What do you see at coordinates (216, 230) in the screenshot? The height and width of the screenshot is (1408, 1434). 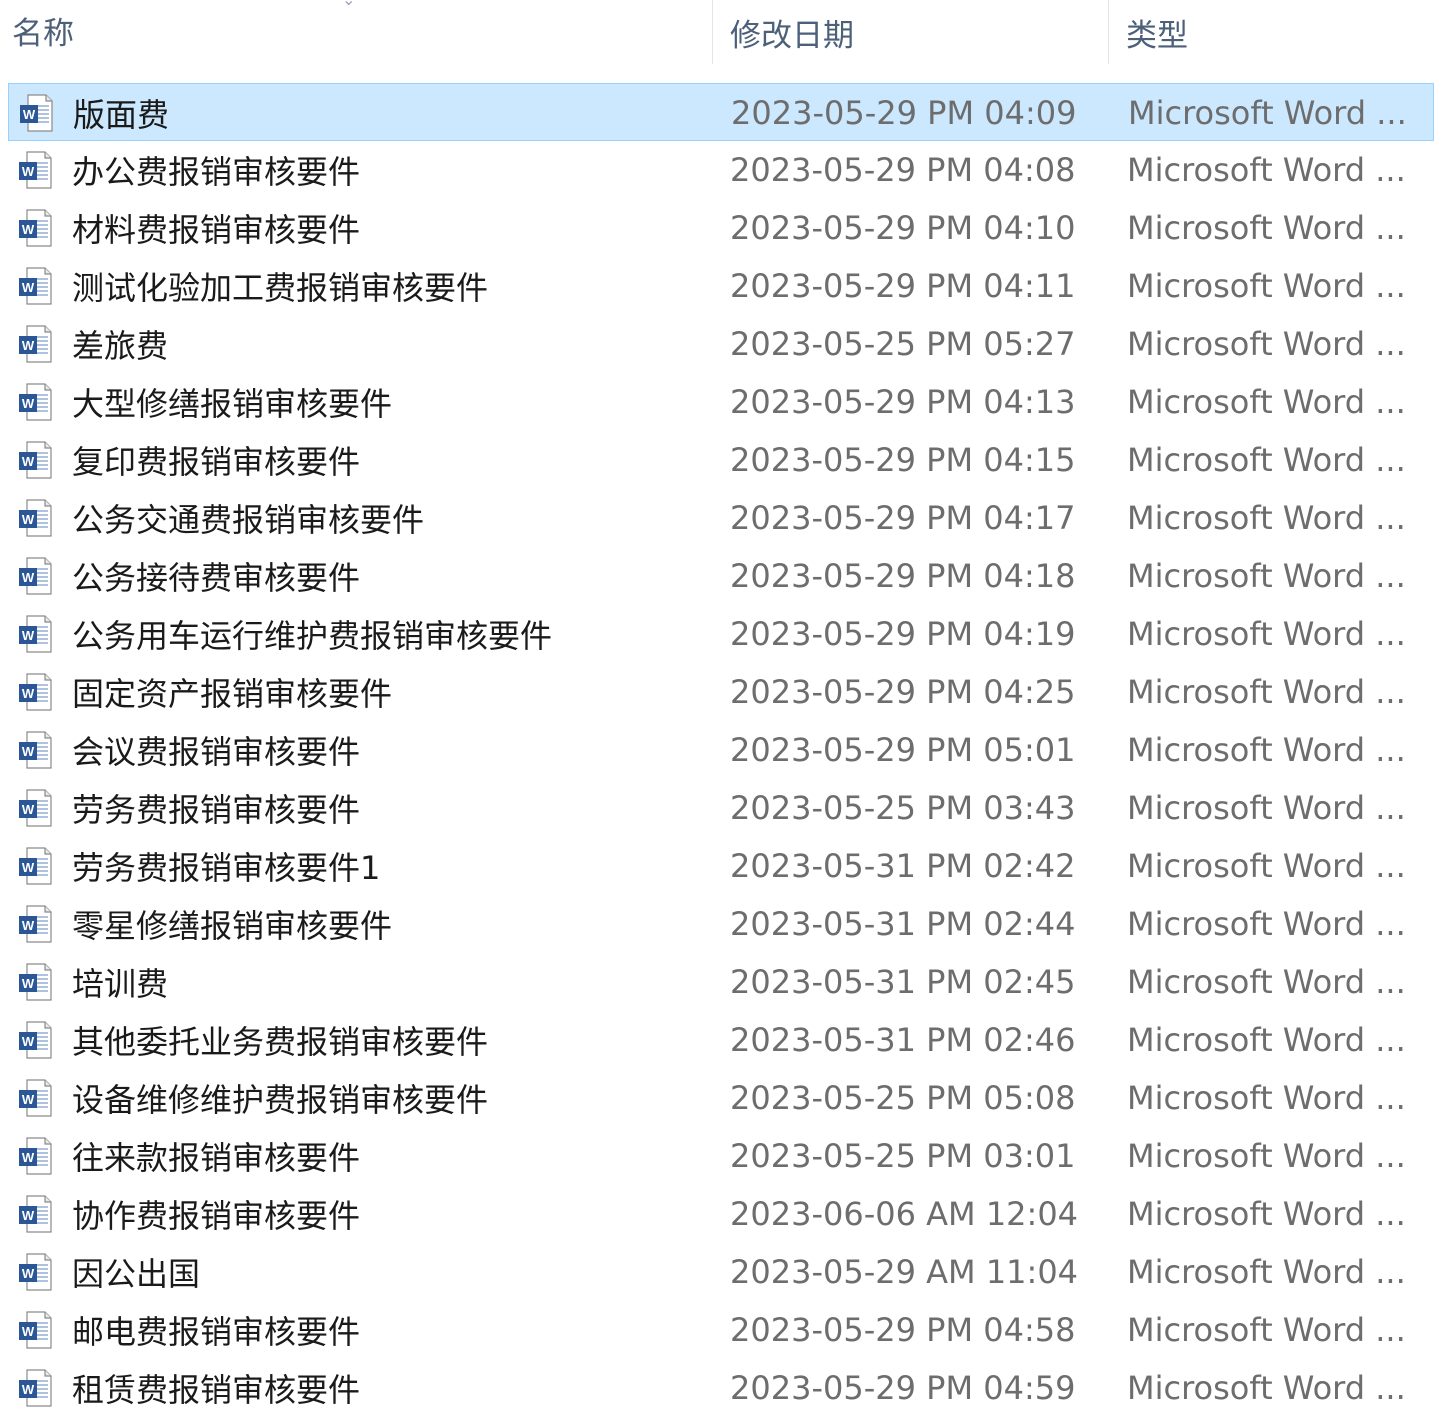 I see `file-name: 材料费报销审核要件` at bounding box center [216, 230].